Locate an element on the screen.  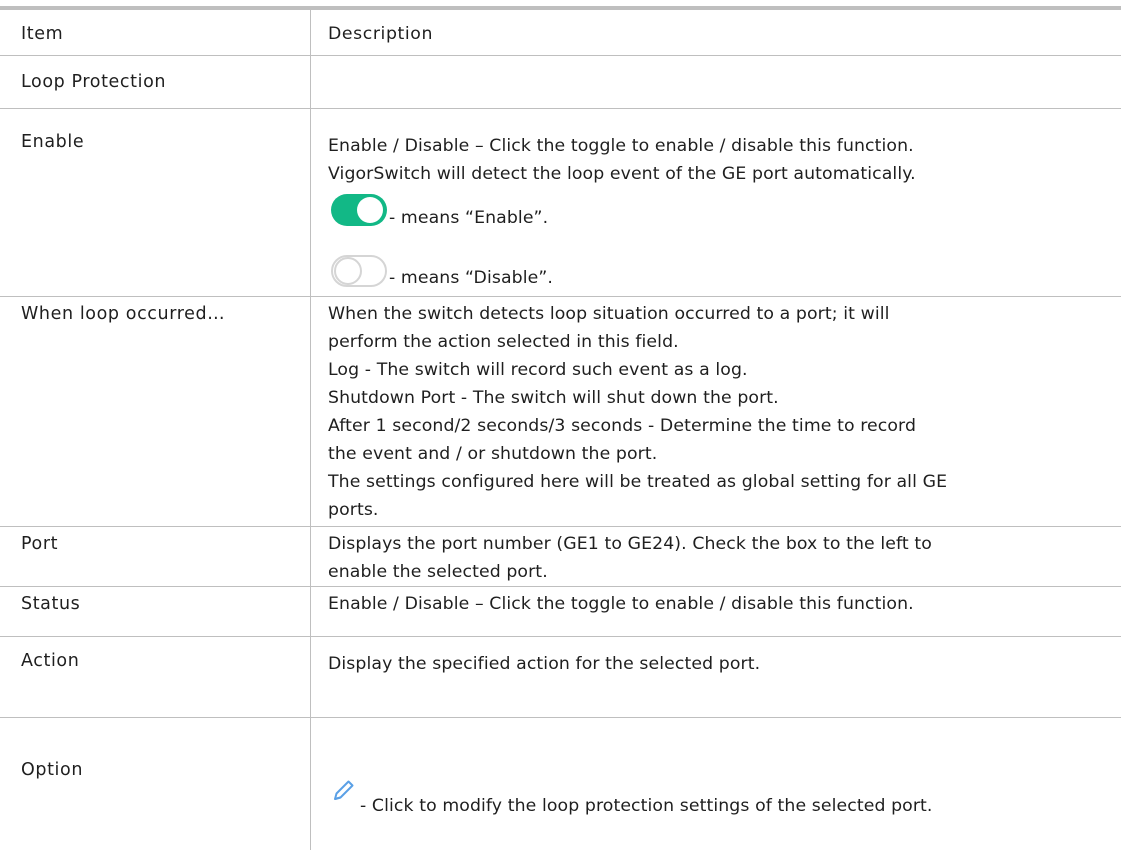
row-enable-item: Enable is located at coordinates (53, 142).